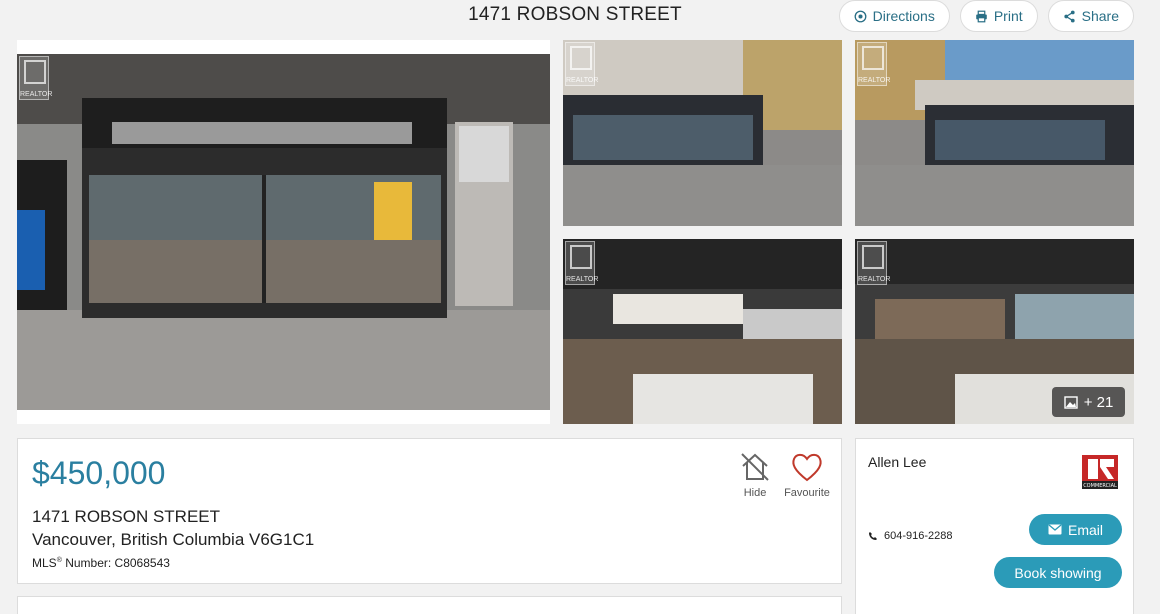 The height and width of the screenshot is (614, 1160). Describe the element at coordinates (903, 16) in the screenshot. I see `directions-label: Directions` at that location.